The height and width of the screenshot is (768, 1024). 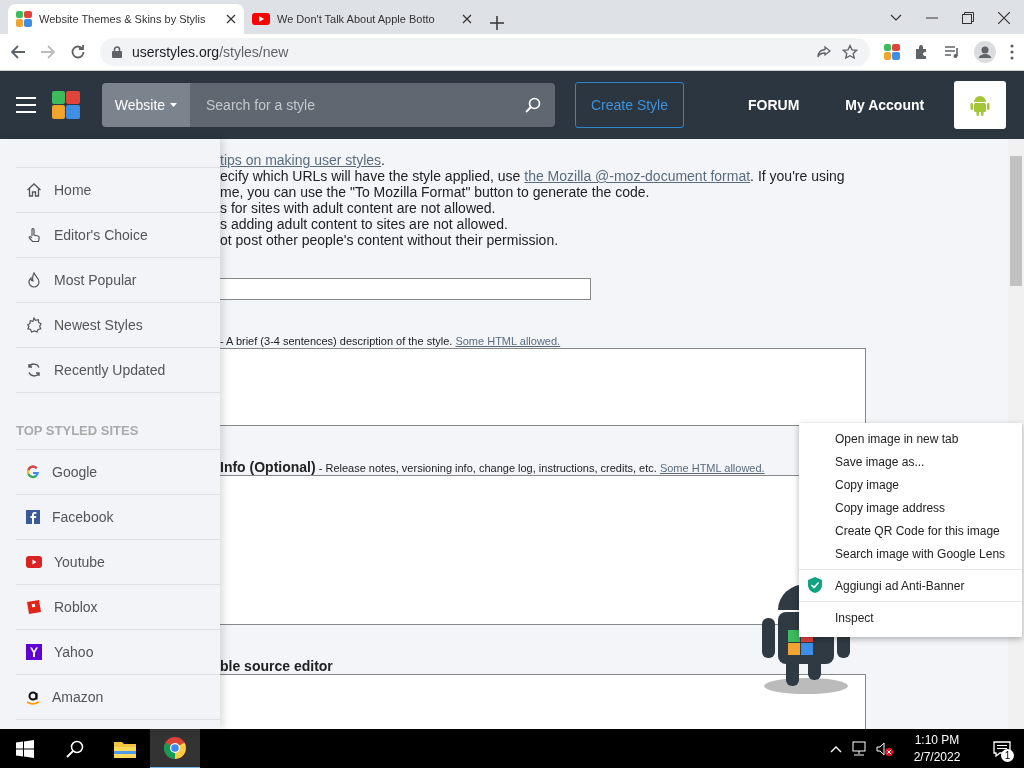 What do you see at coordinates (390, 240) in the screenshot?
I see `body-text: ot post other people's content without their permission.` at bounding box center [390, 240].